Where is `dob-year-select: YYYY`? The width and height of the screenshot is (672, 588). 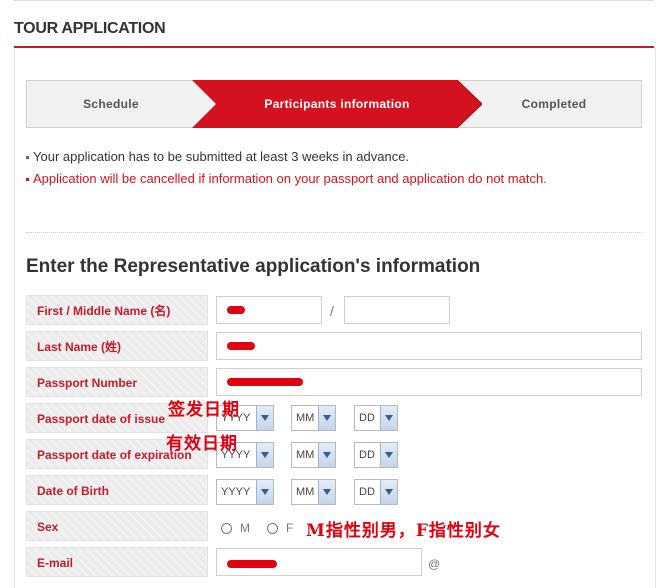
dob-year-select: YYYY is located at coordinates (245, 492).